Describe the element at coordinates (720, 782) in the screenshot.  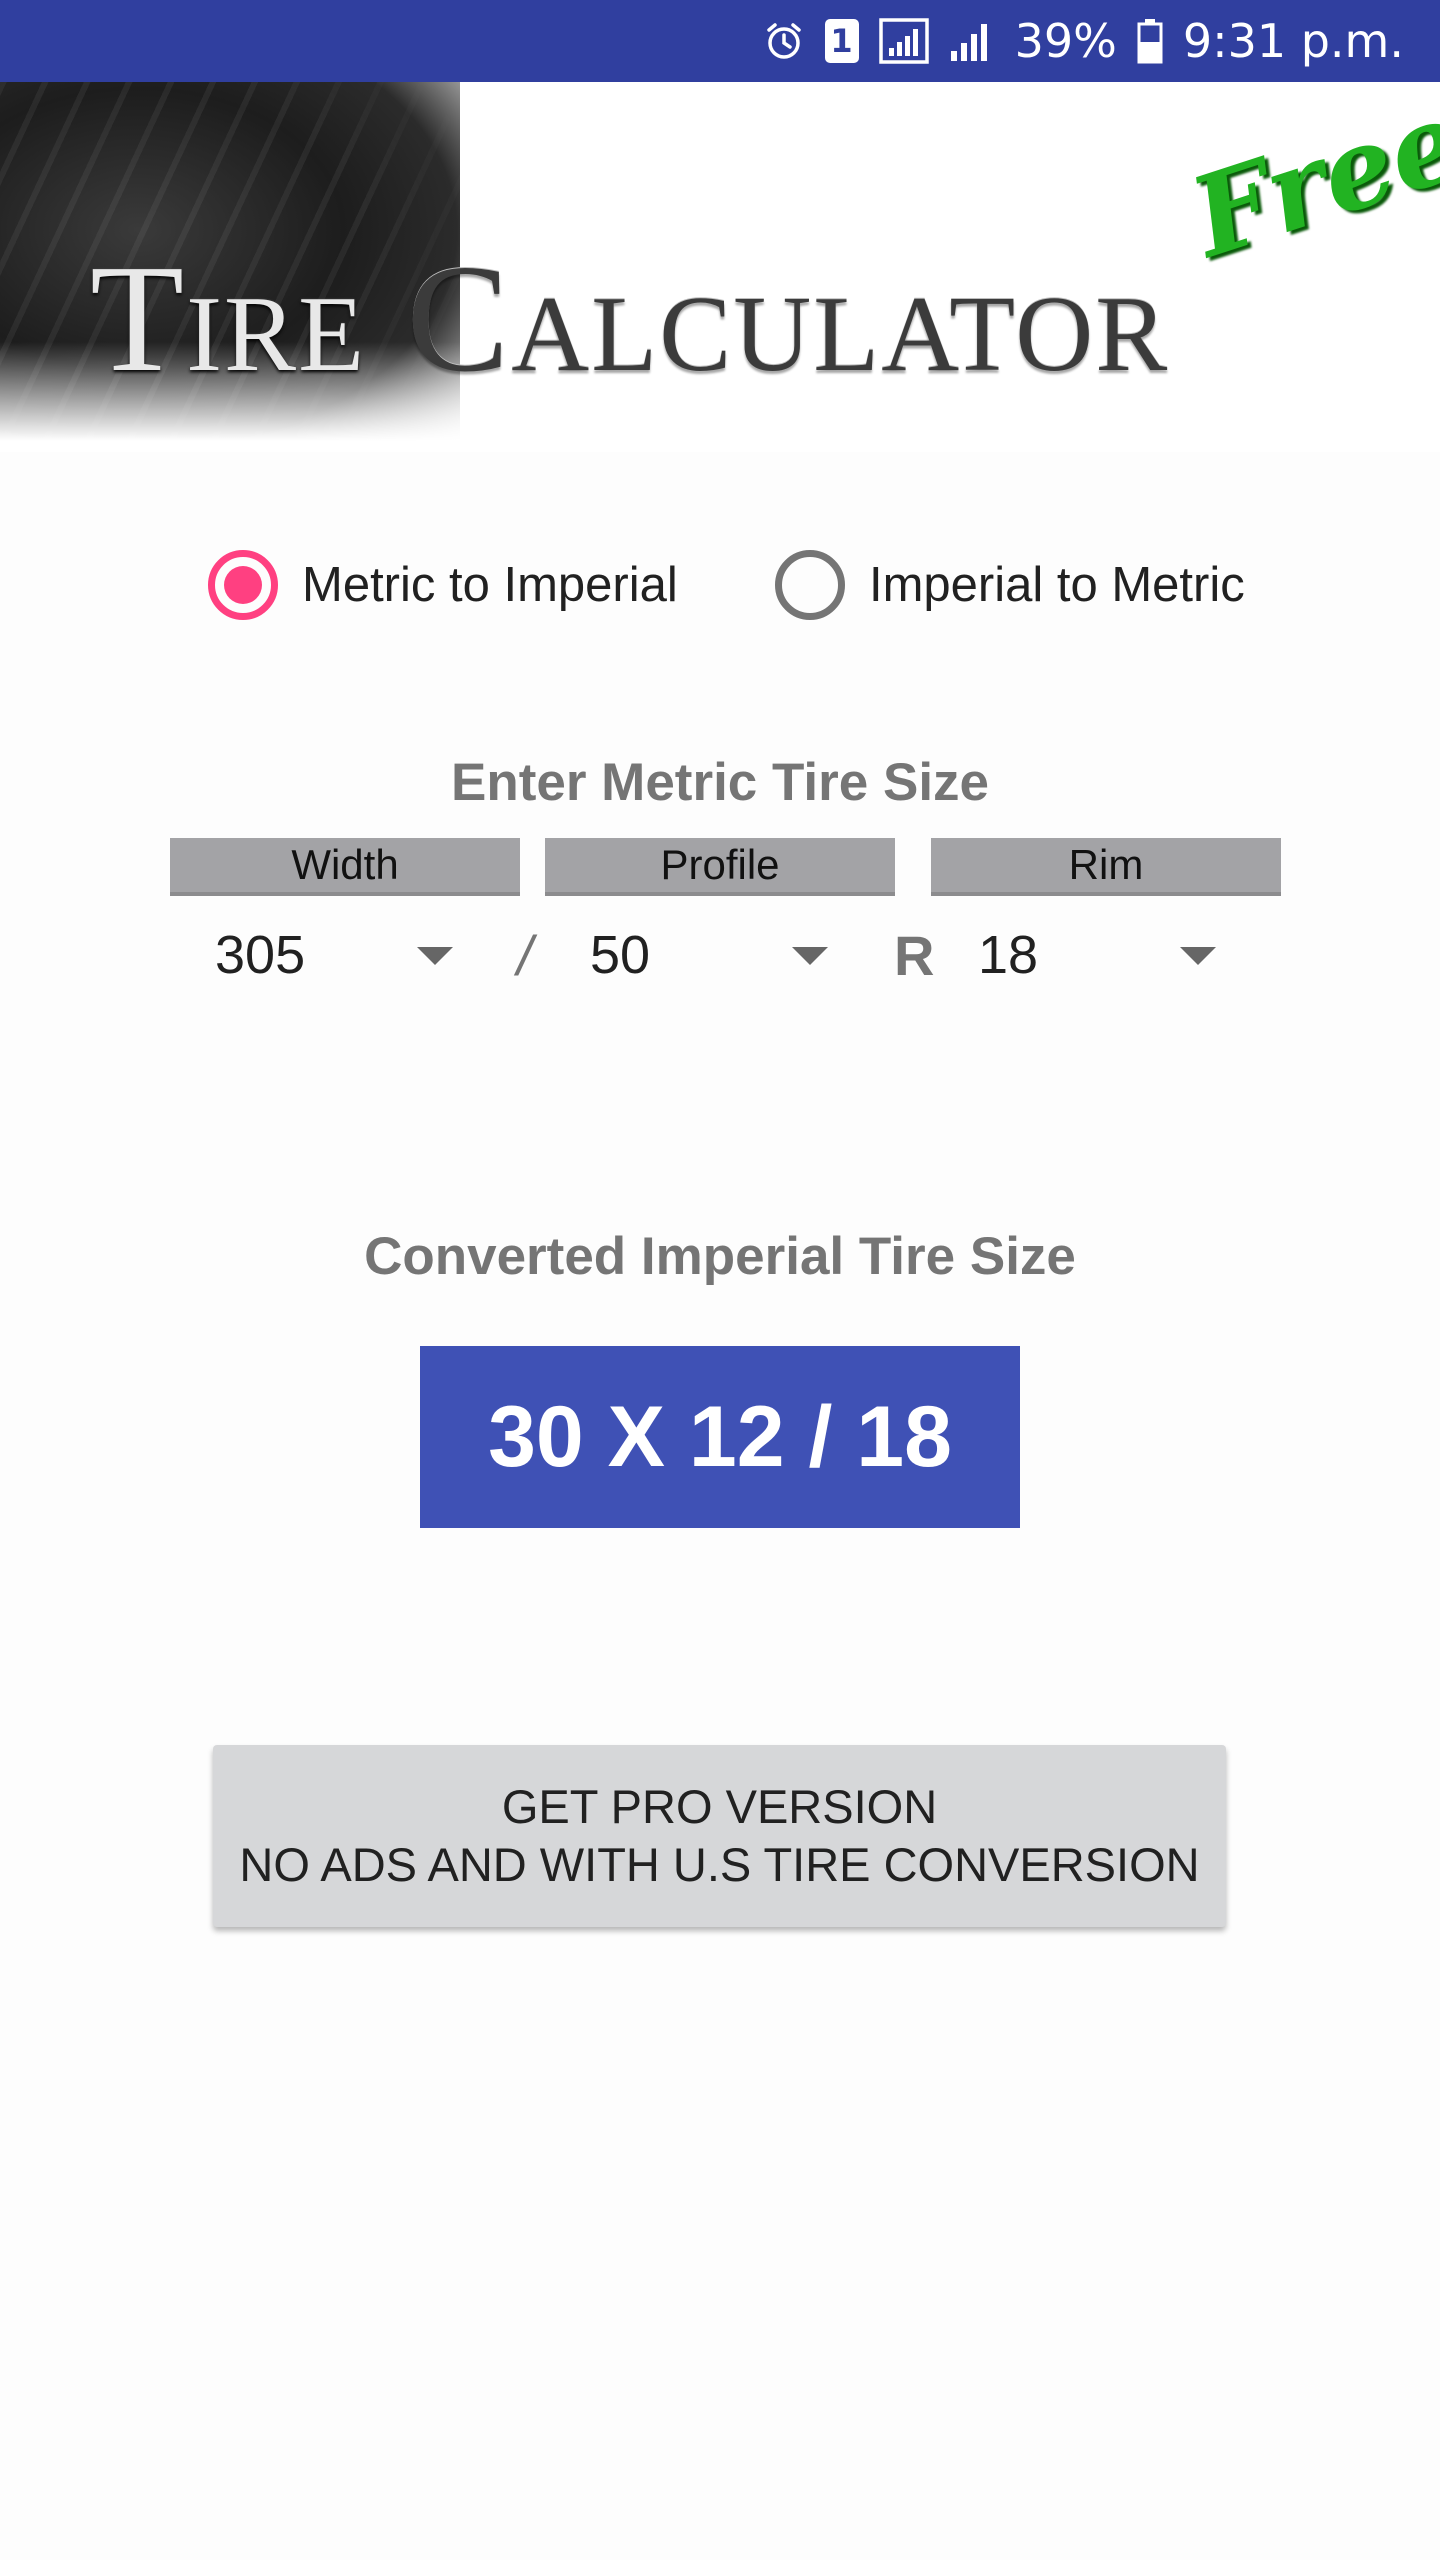
I see `enter-size-heading: Enter Metric Tire Size` at that location.